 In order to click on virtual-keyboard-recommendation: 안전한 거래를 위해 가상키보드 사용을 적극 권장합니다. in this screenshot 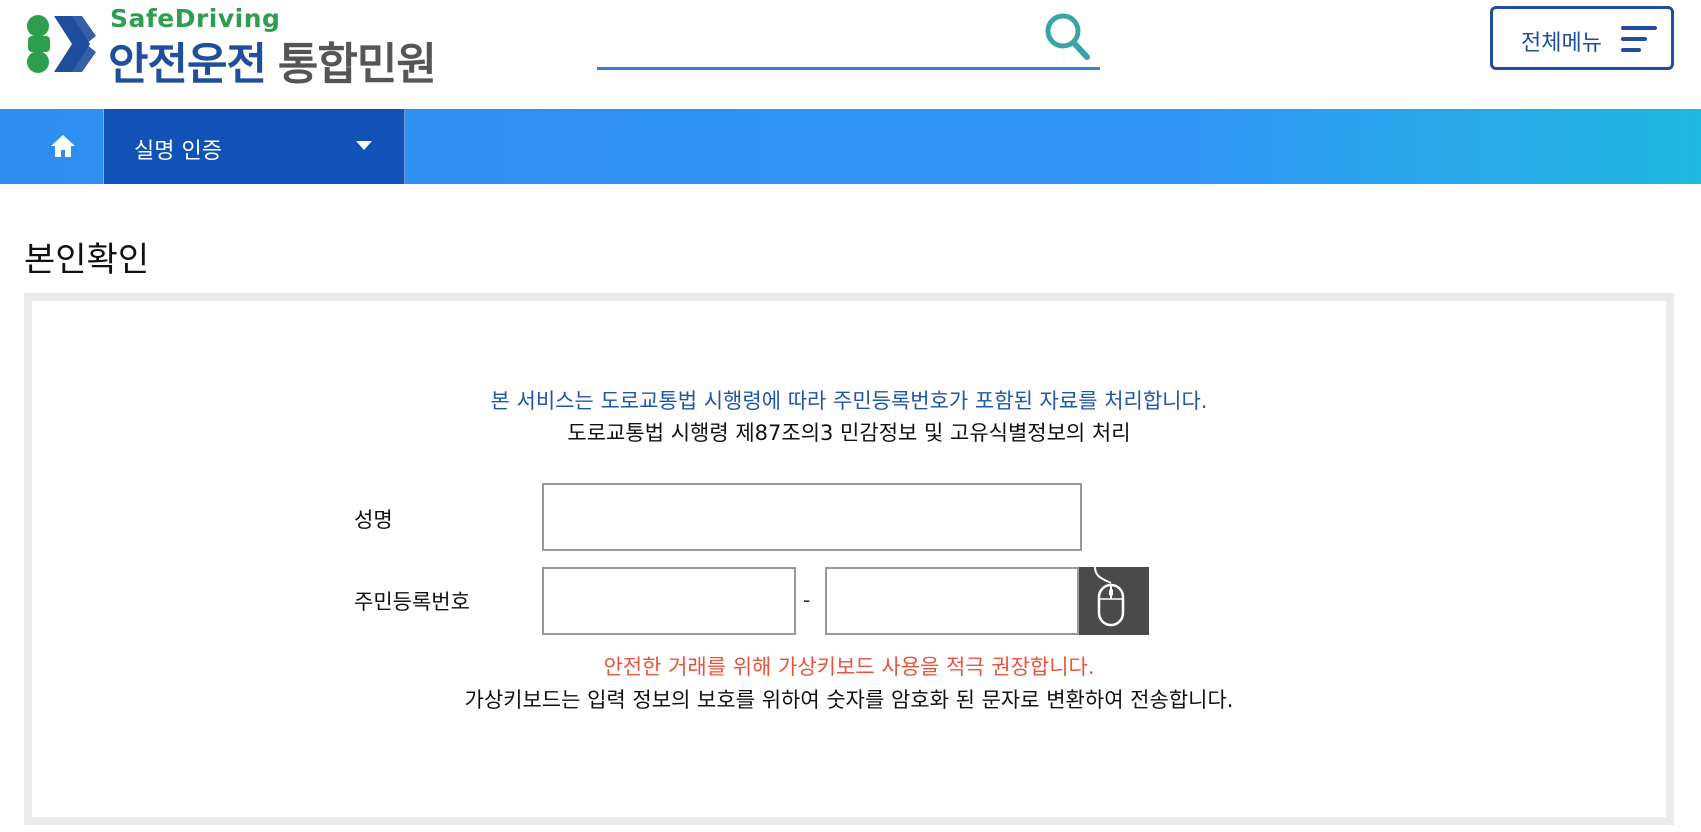, I will do `click(849, 667)`.